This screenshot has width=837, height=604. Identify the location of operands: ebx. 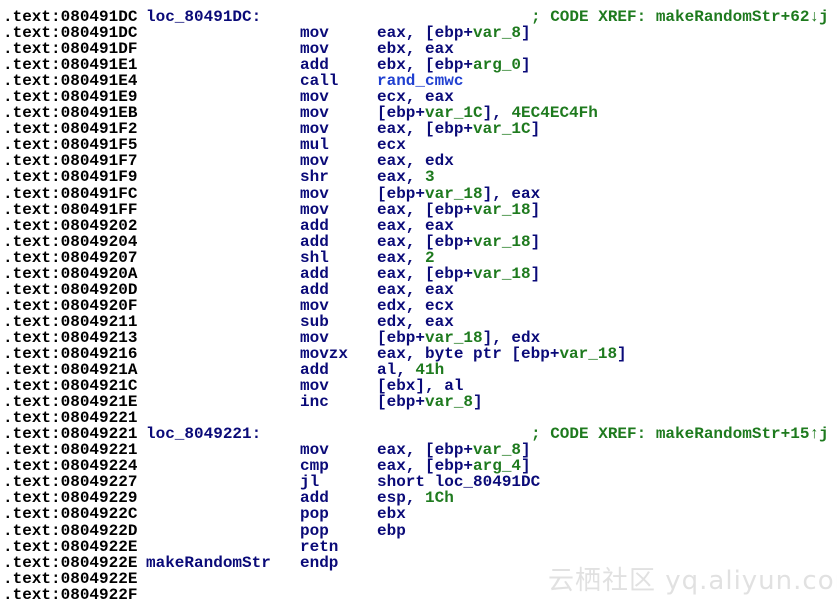
(391, 514).